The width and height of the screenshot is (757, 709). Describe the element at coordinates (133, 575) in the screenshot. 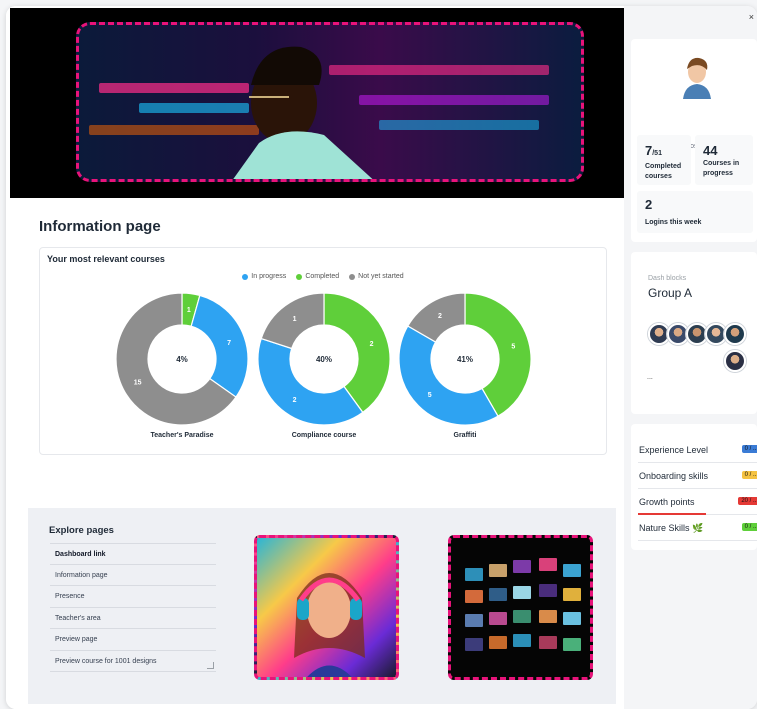

I see `explore-item-information-page: Information page` at that location.